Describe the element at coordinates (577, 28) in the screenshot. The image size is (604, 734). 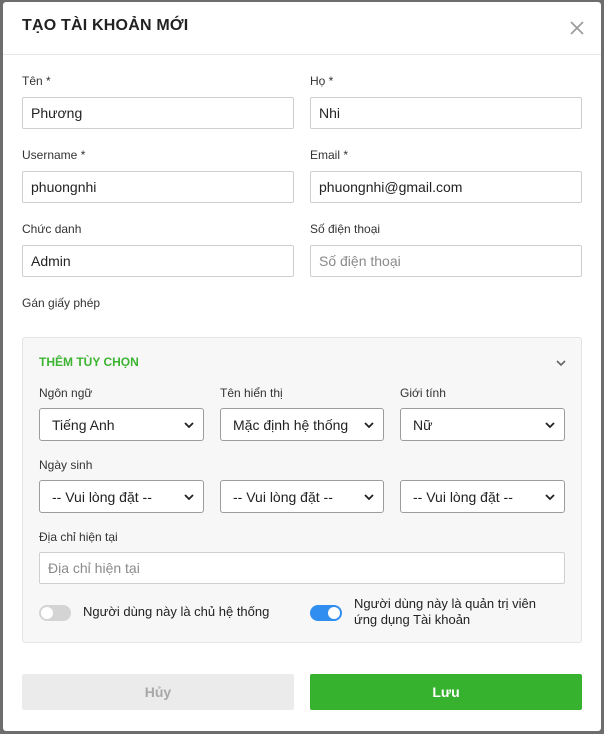
I see `close-icon` at that location.